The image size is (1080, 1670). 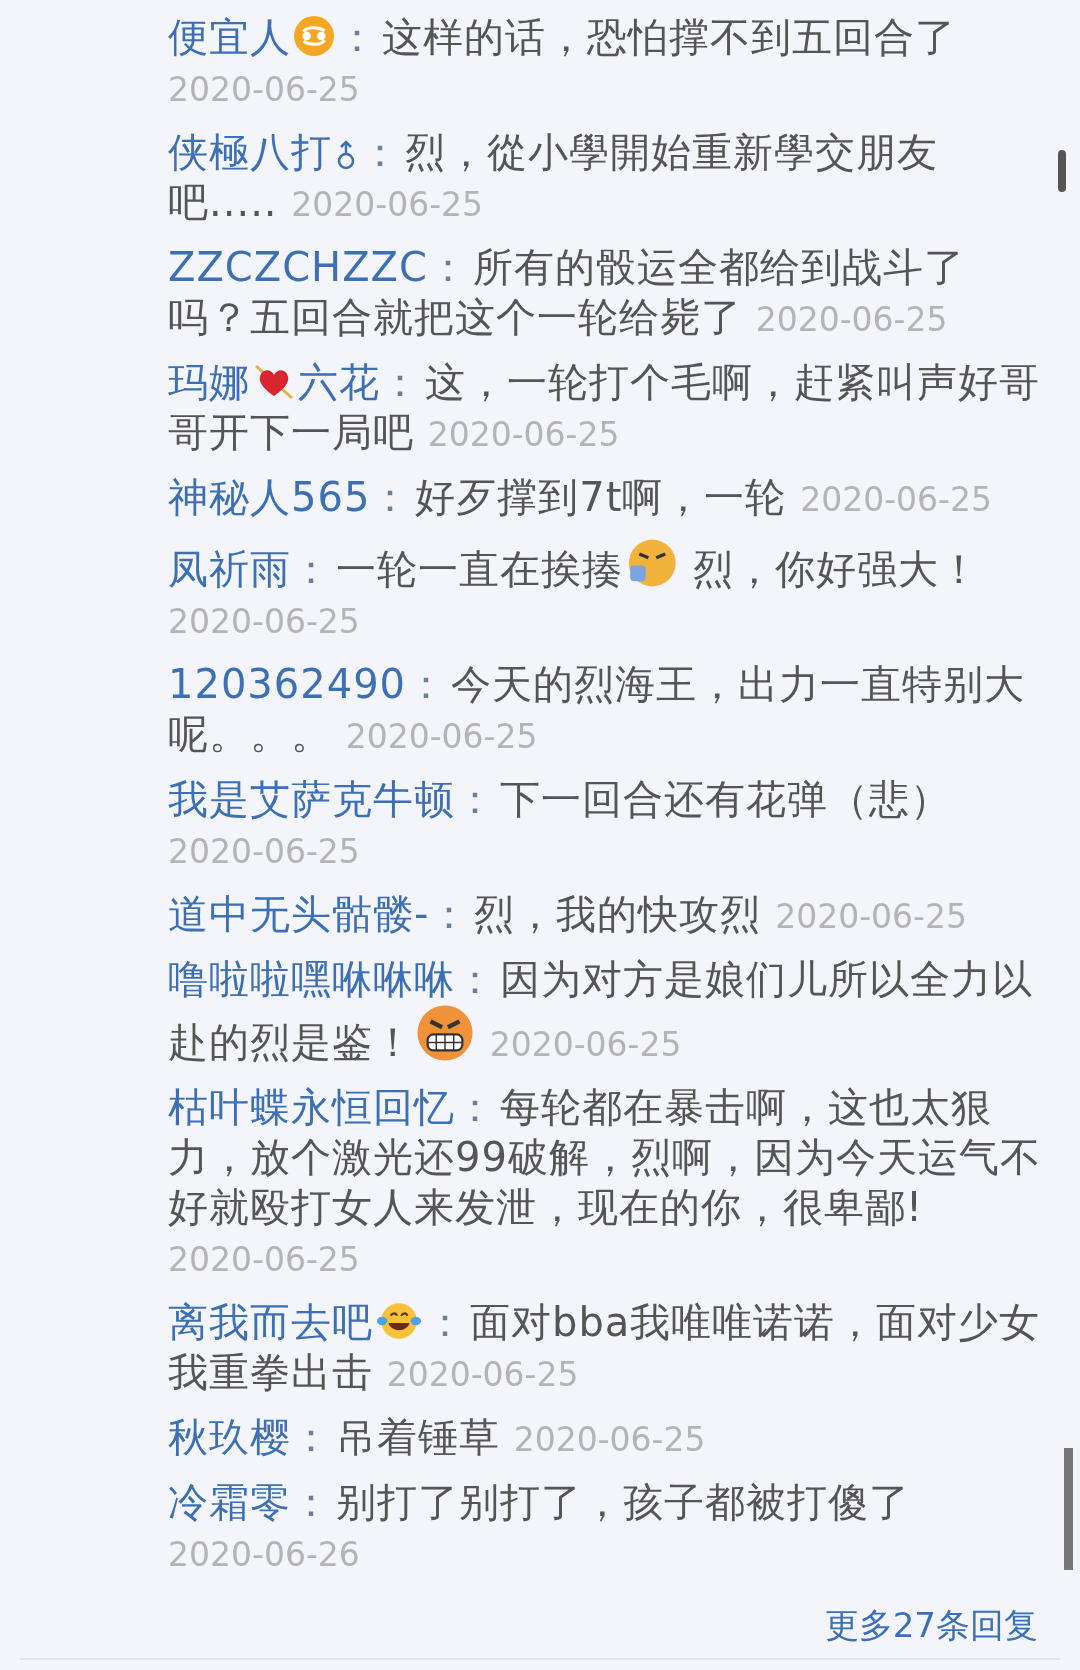 What do you see at coordinates (604, 407) in the screenshot?
I see `reply-comment: 玛娜 六花：这，一轮打个毛啊，赶紧叫声好哥哥开下一局吧 2020-06-25` at bounding box center [604, 407].